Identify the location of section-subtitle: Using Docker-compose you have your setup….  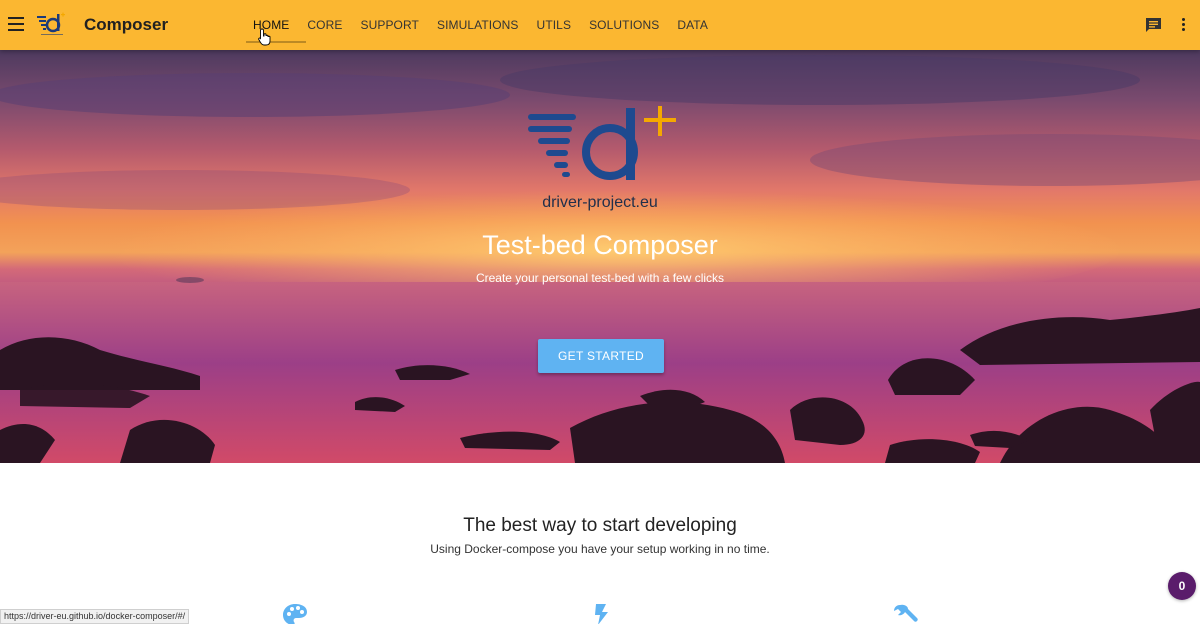
(600, 549).